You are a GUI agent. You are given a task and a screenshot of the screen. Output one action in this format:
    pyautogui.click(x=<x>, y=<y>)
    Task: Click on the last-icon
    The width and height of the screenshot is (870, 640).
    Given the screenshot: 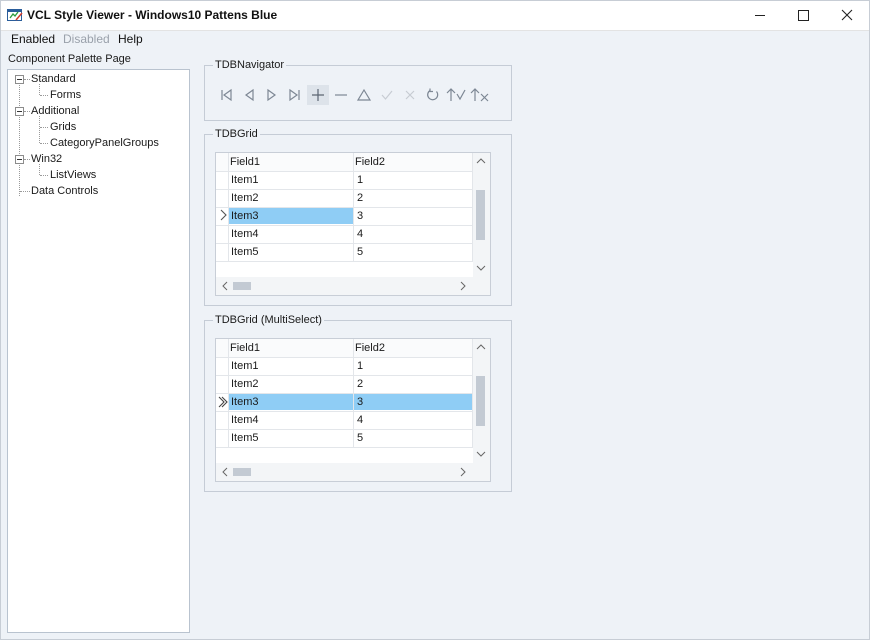 What is the action you would take?
    pyautogui.click(x=294, y=95)
    